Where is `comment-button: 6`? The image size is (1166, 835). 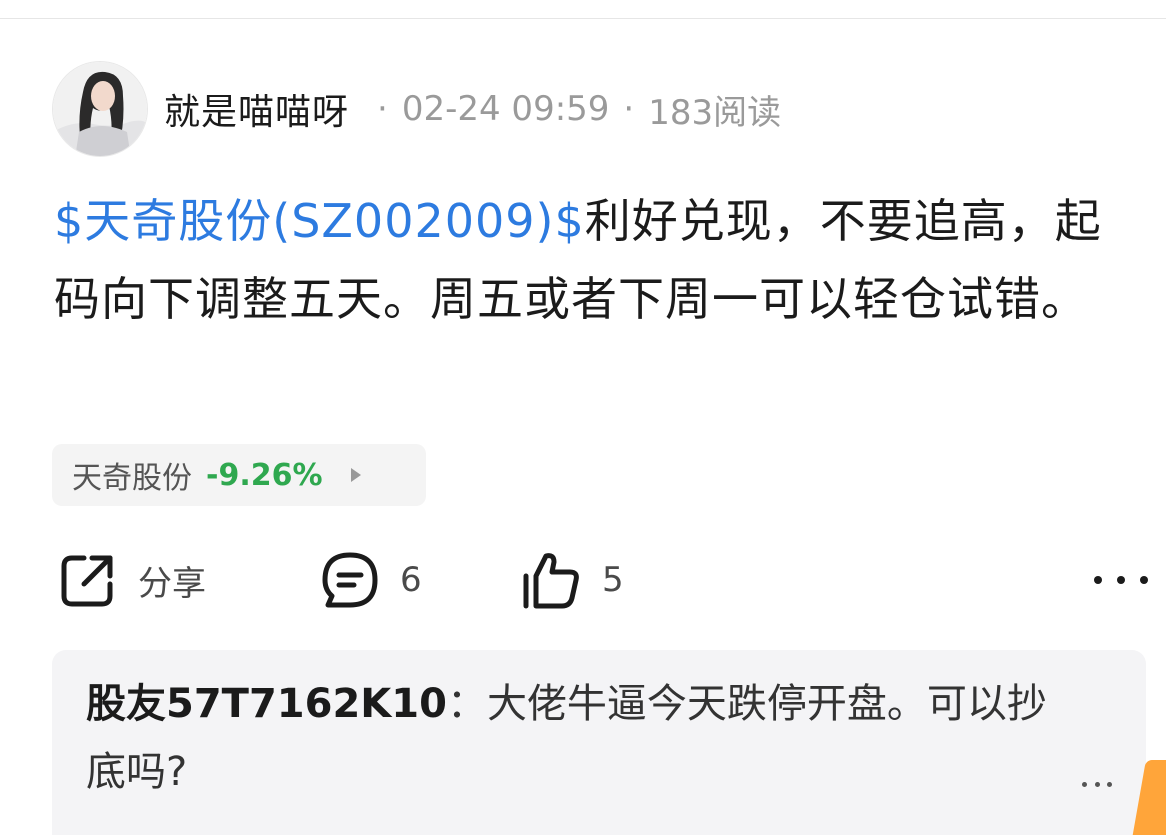 comment-button: 6 is located at coordinates (371, 580).